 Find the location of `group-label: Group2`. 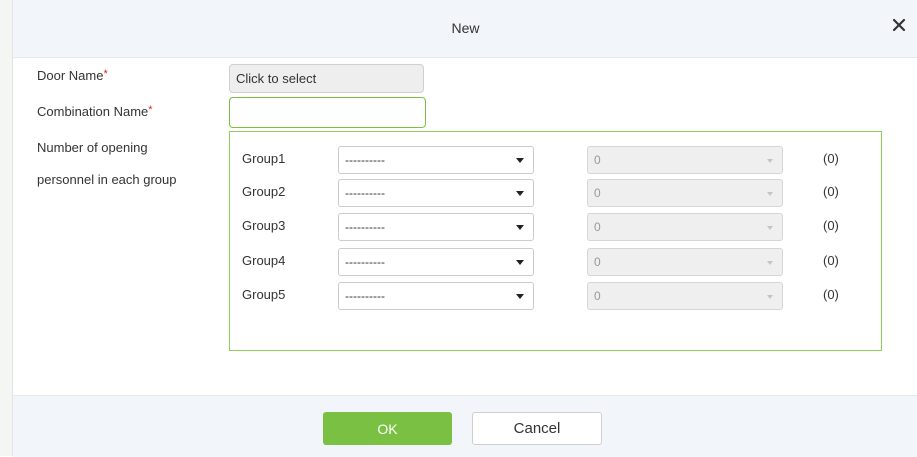

group-label: Group2 is located at coordinates (264, 191).